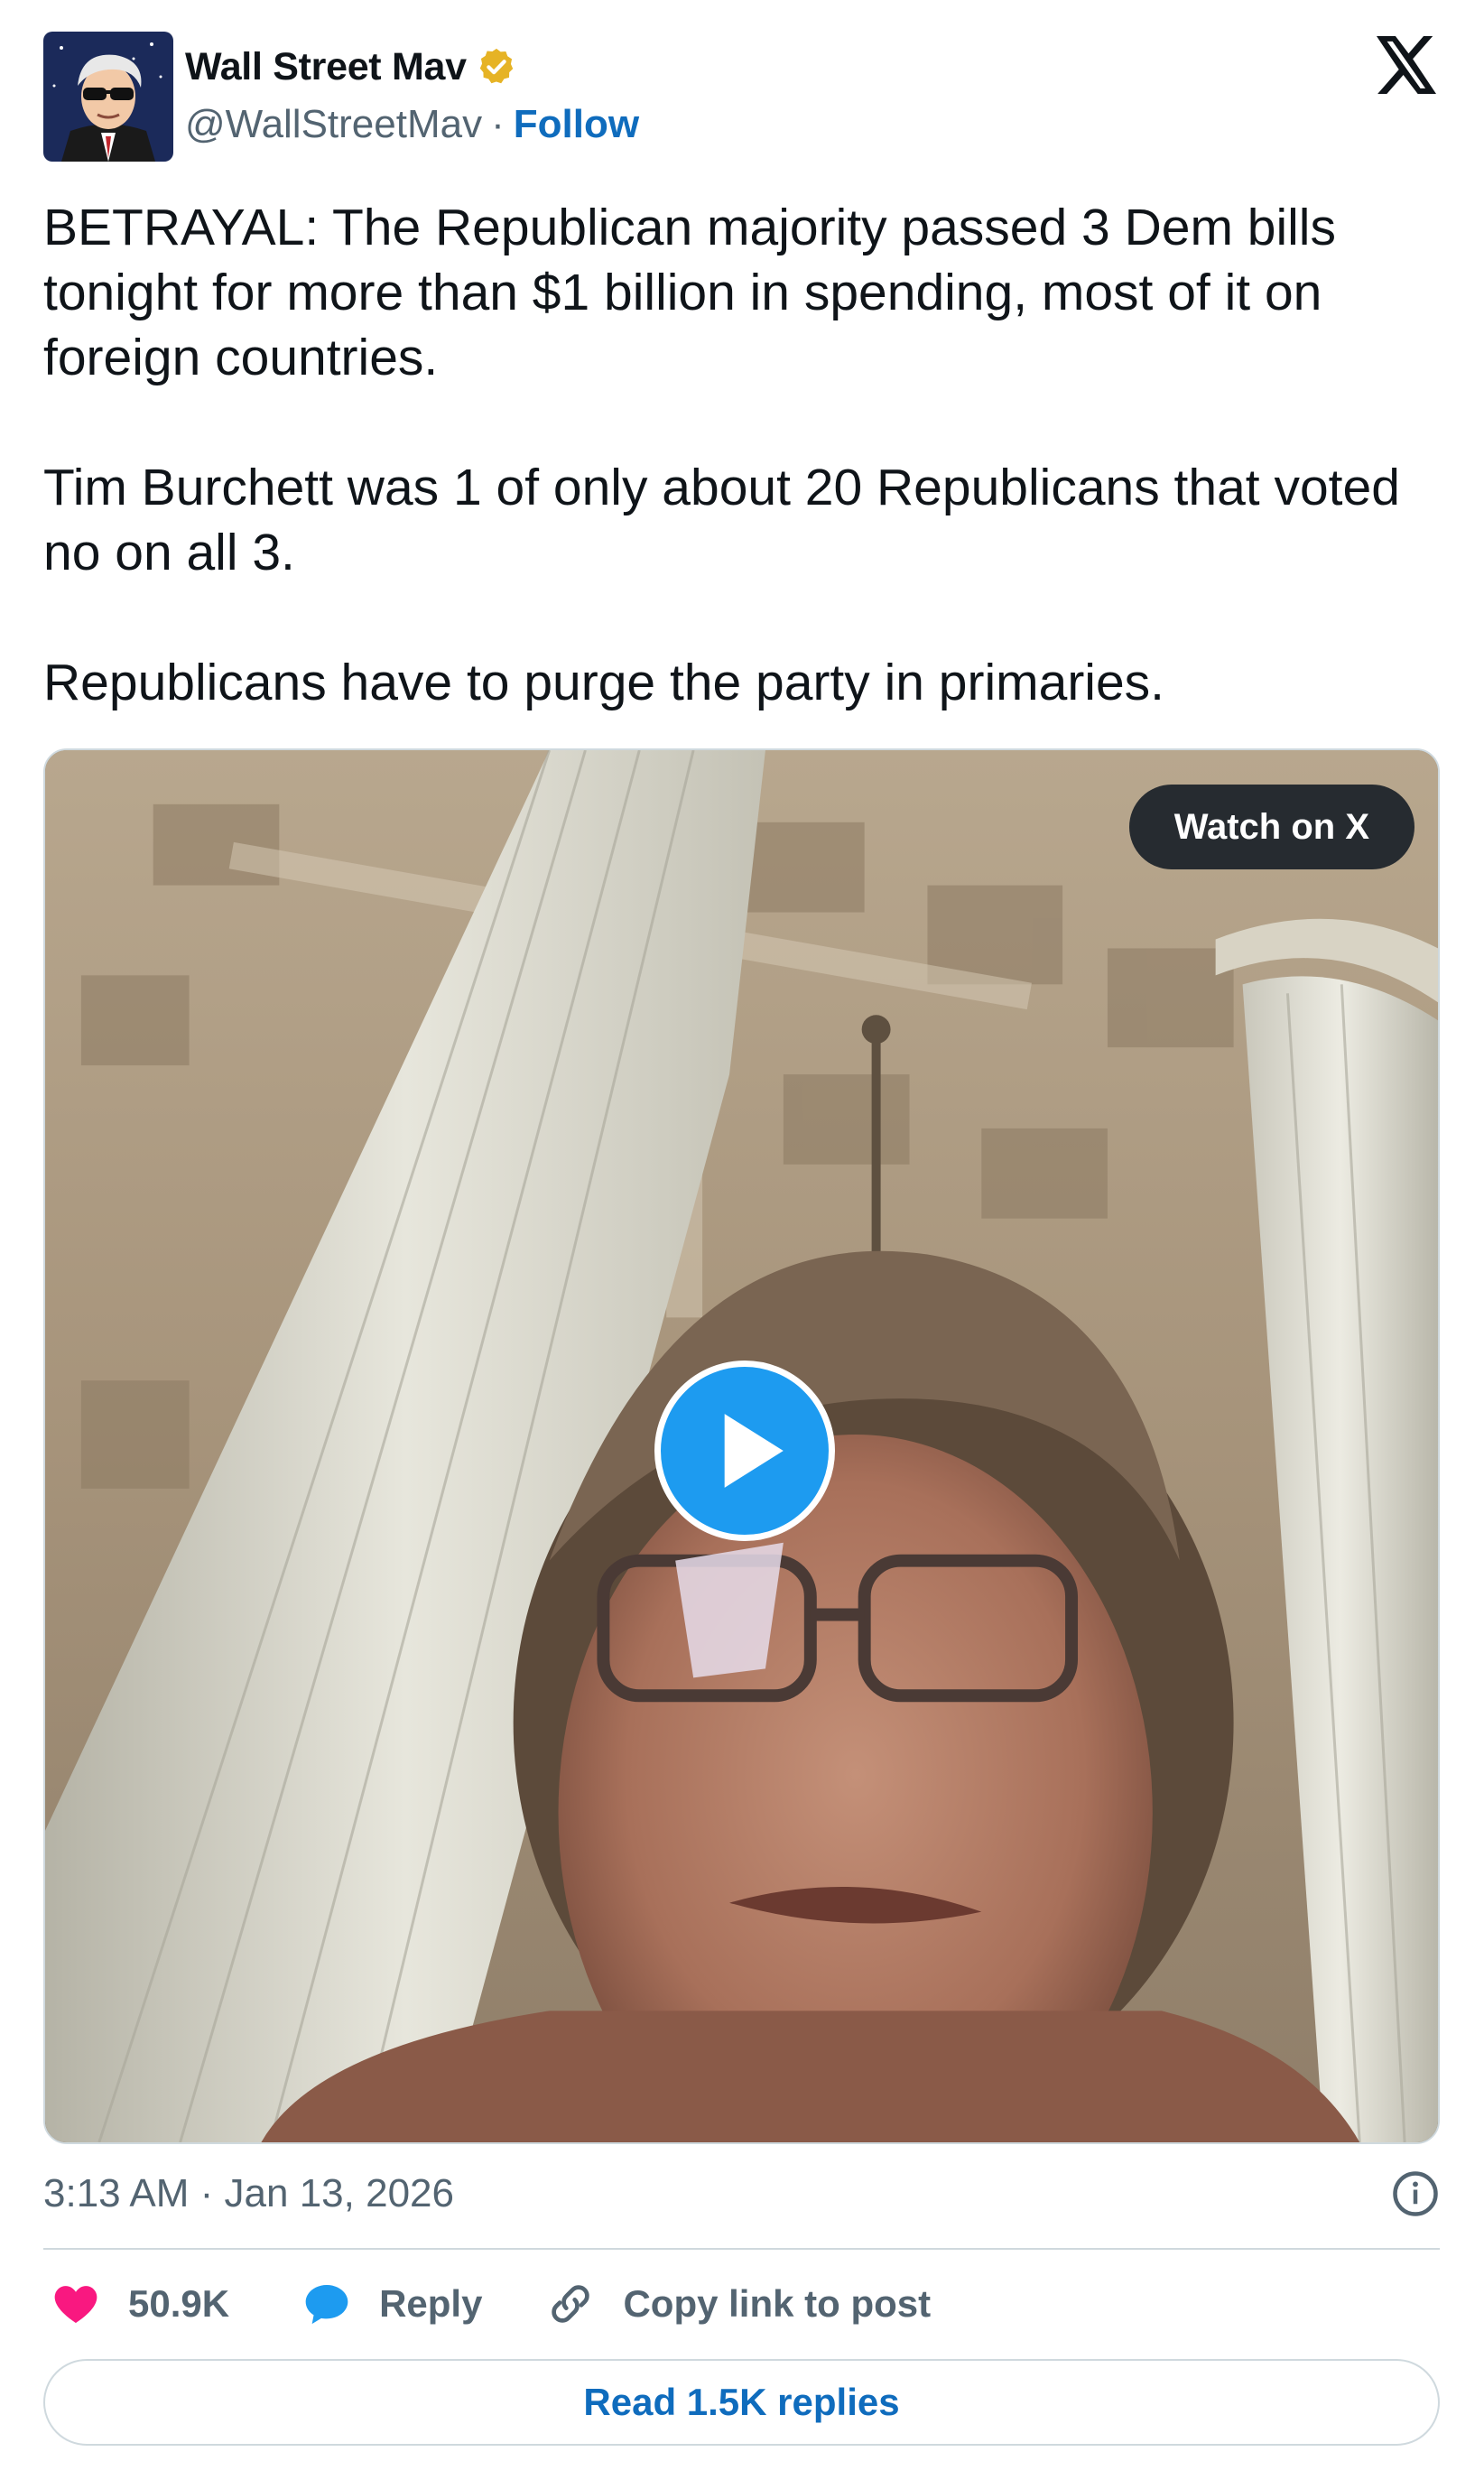 Image resolution: width=1484 pixels, height=2489 pixels. What do you see at coordinates (1416, 2193) in the screenshot?
I see `info-icon` at bounding box center [1416, 2193].